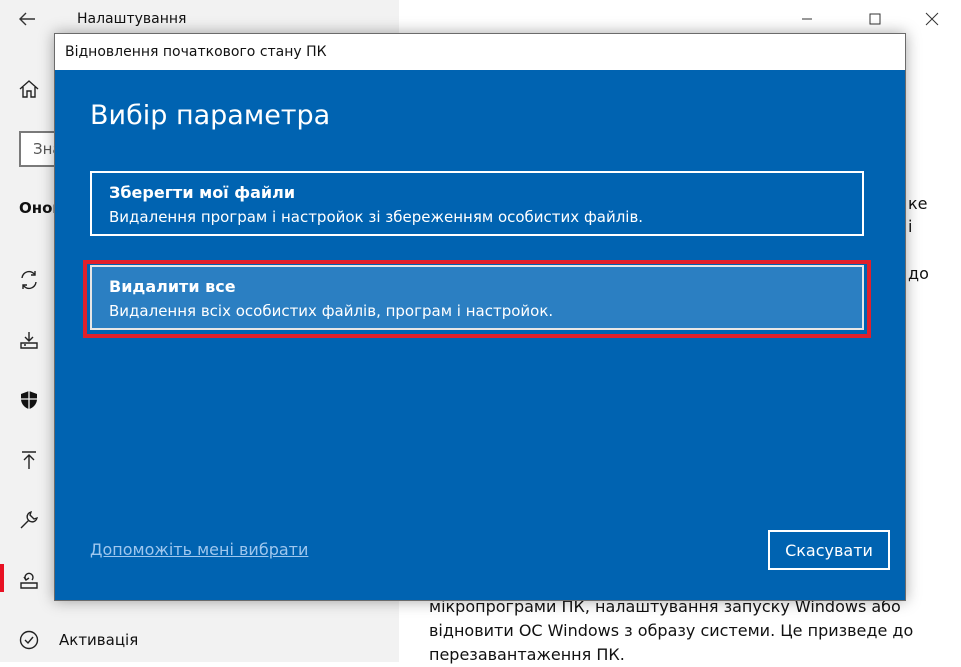  I want to click on section-heading: Оновлення та безпека, so click(39, 208).